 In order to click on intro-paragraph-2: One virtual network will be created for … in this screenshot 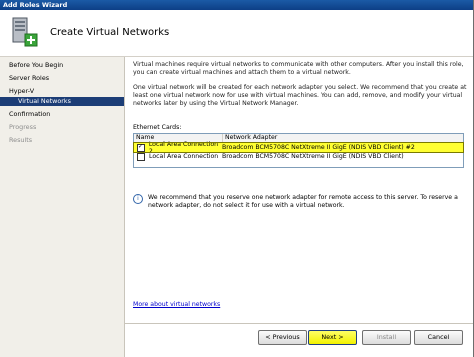, I will do `click(300, 95)`.